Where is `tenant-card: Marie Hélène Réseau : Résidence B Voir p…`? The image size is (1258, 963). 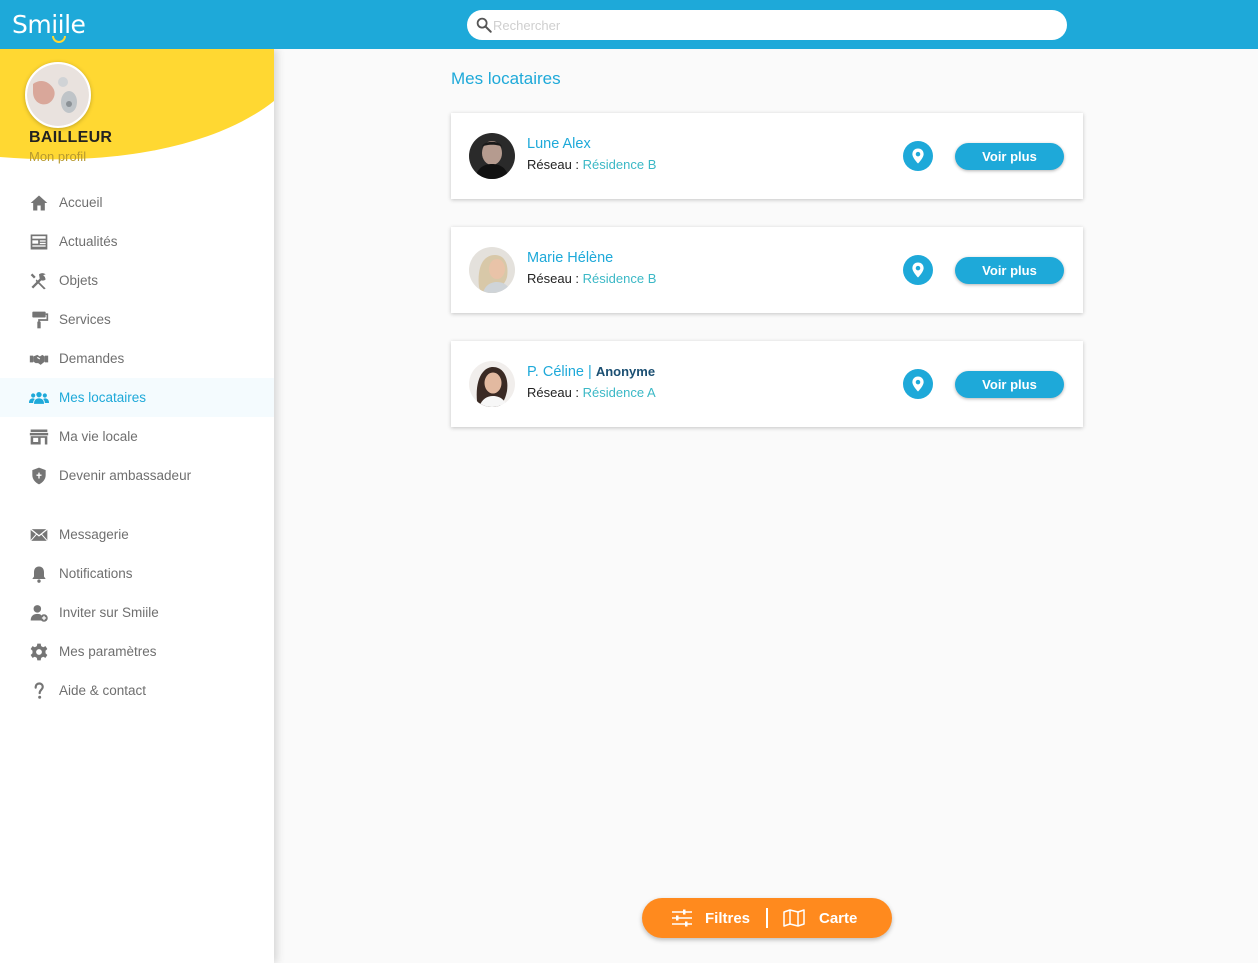 tenant-card: Marie Hélène Réseau : Résidence B Voir p… is located at coordinates (767, 270).